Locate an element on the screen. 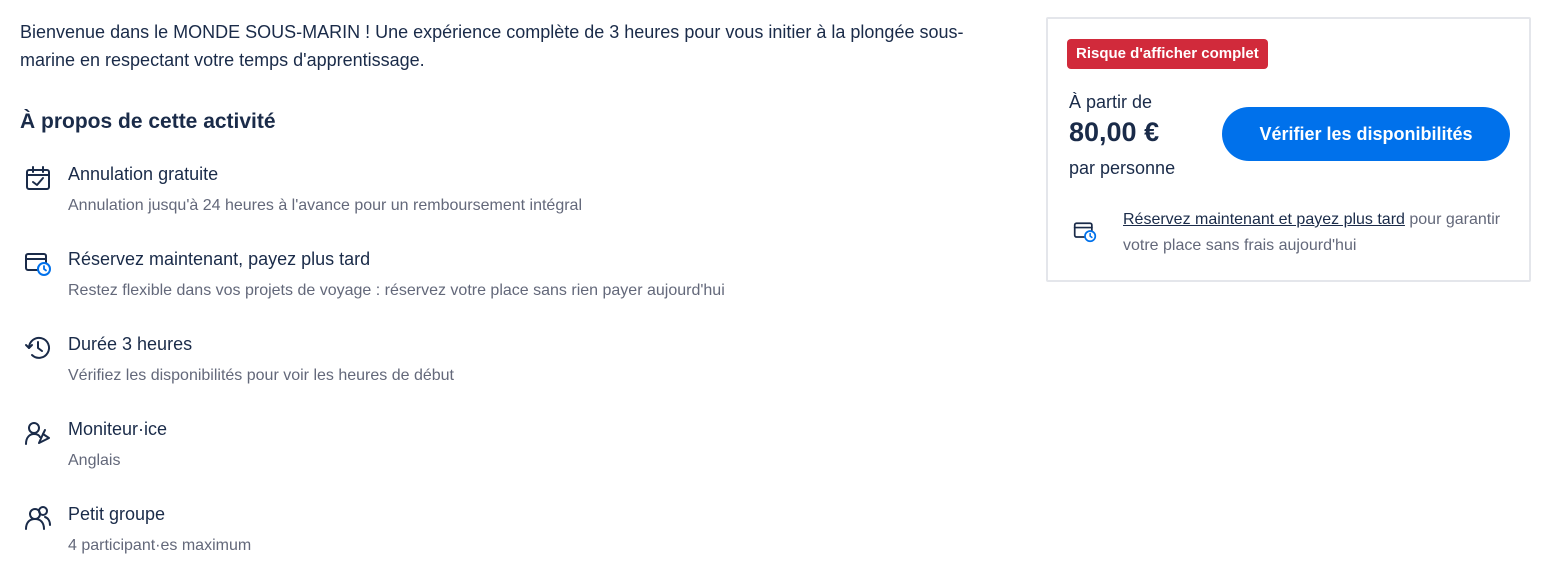 The image size is (1558, 572). pay-later-link: Réservez maintenant et payez plus tard is located at coordinates (1264, 219).